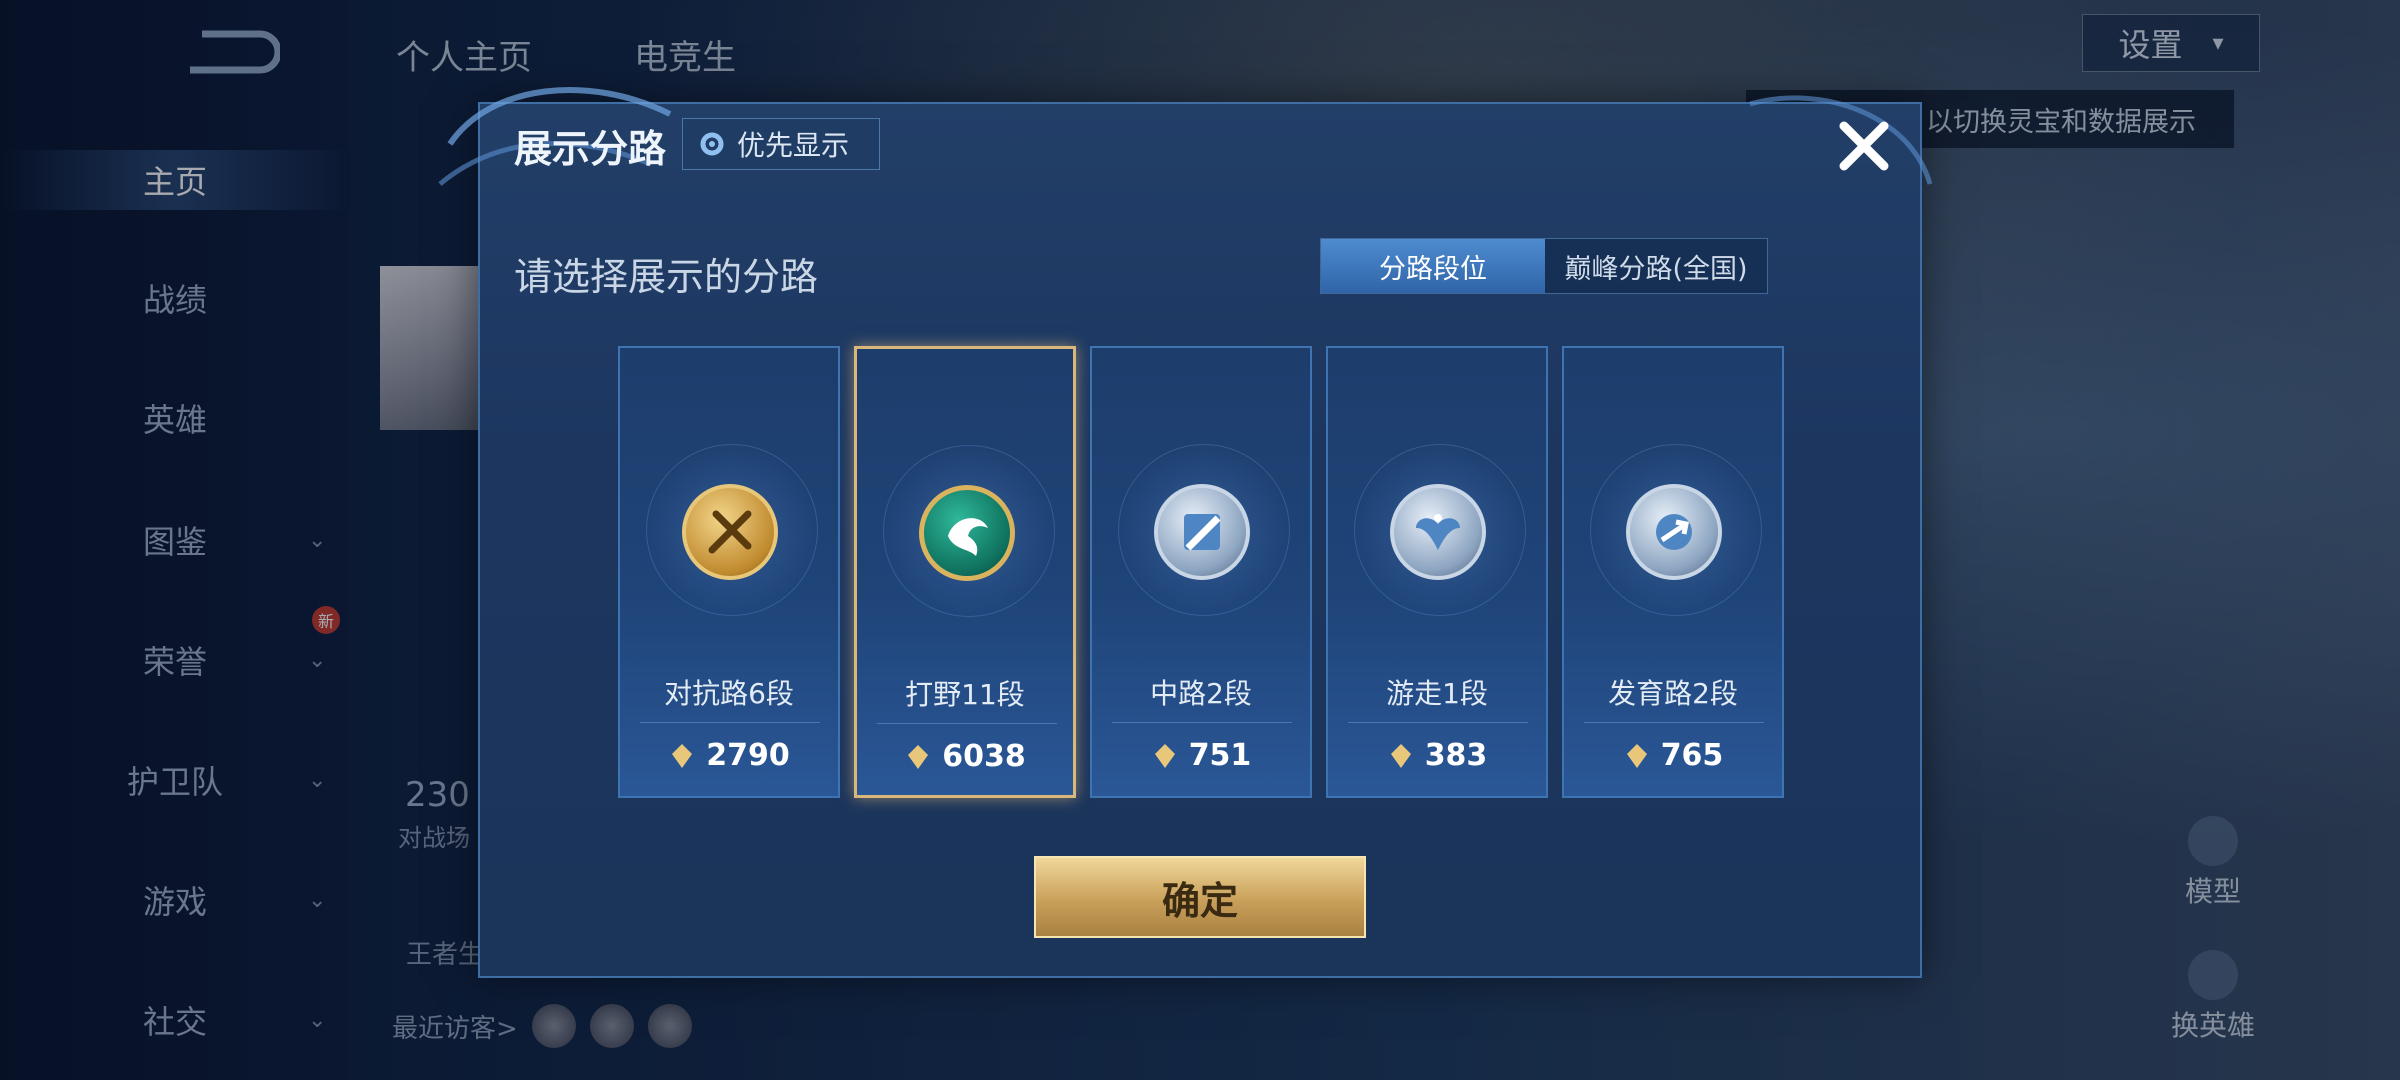 This screenshot has height=1080, width=2400. What do you see at coordinates (1433, 266) in the screenshot?
I see `tab-lane-rank: 分路段位` at bounding box center [1433, 266].